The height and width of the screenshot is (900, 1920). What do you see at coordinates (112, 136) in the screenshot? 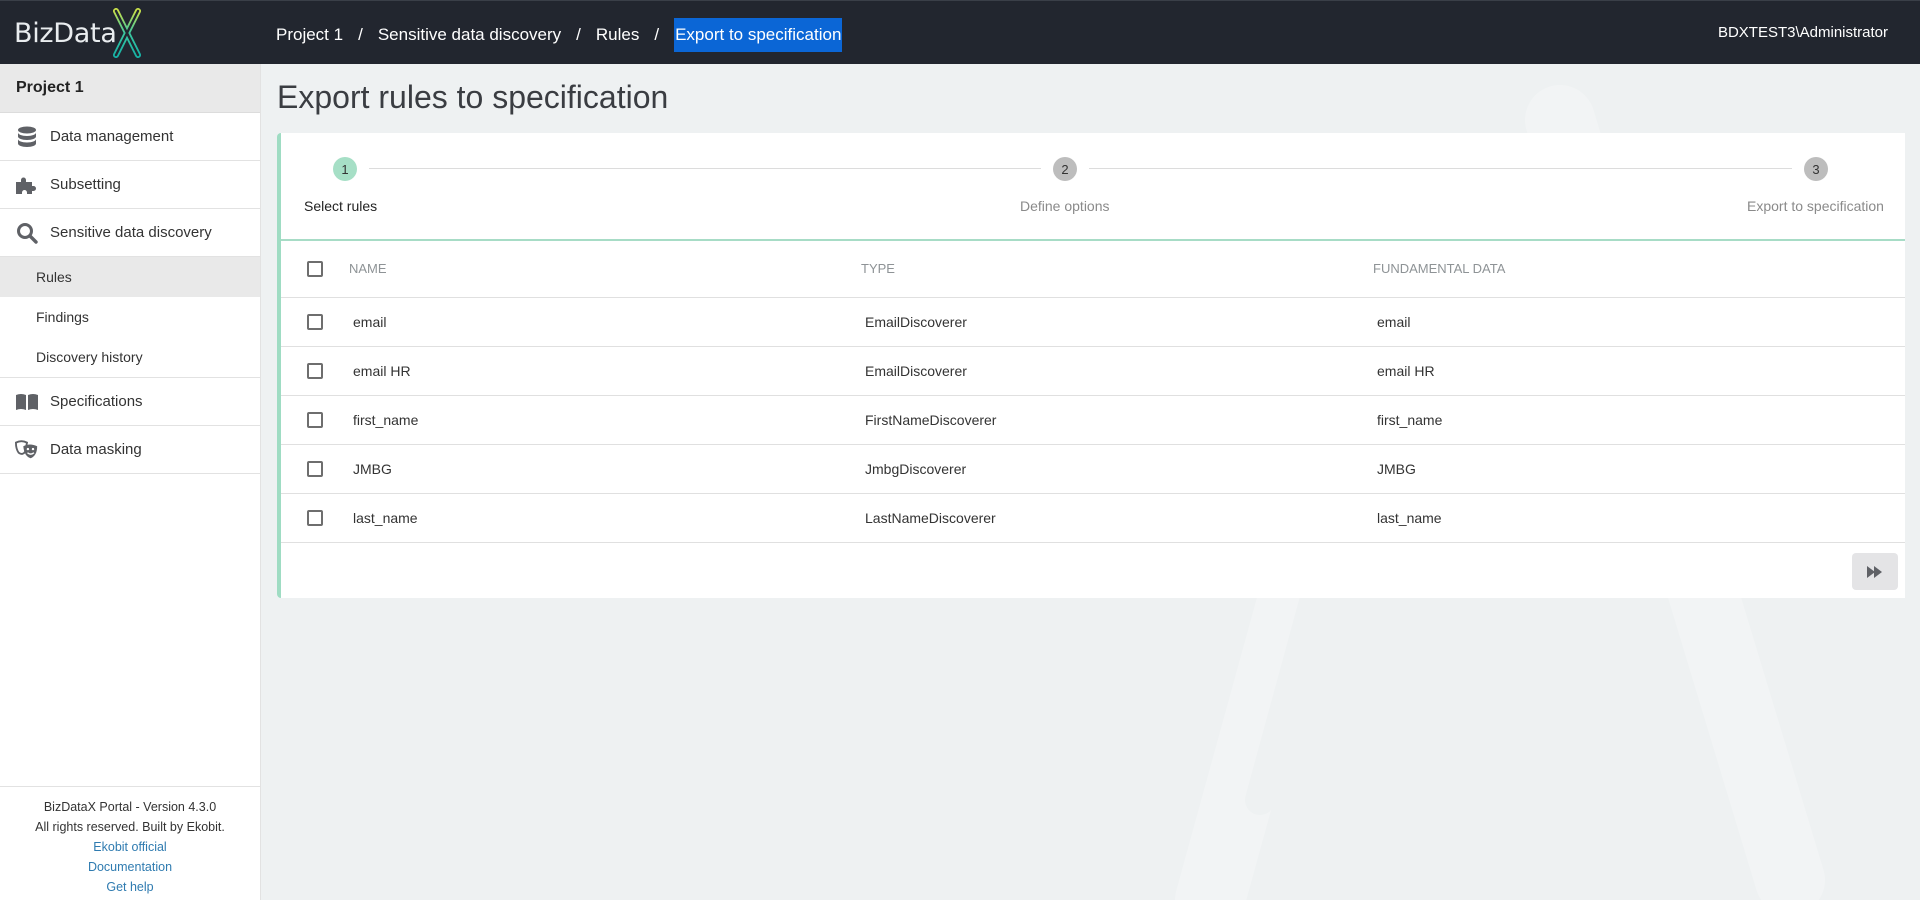
I see `sidebar-item-label: Data management` at bounding box center [112, 136].